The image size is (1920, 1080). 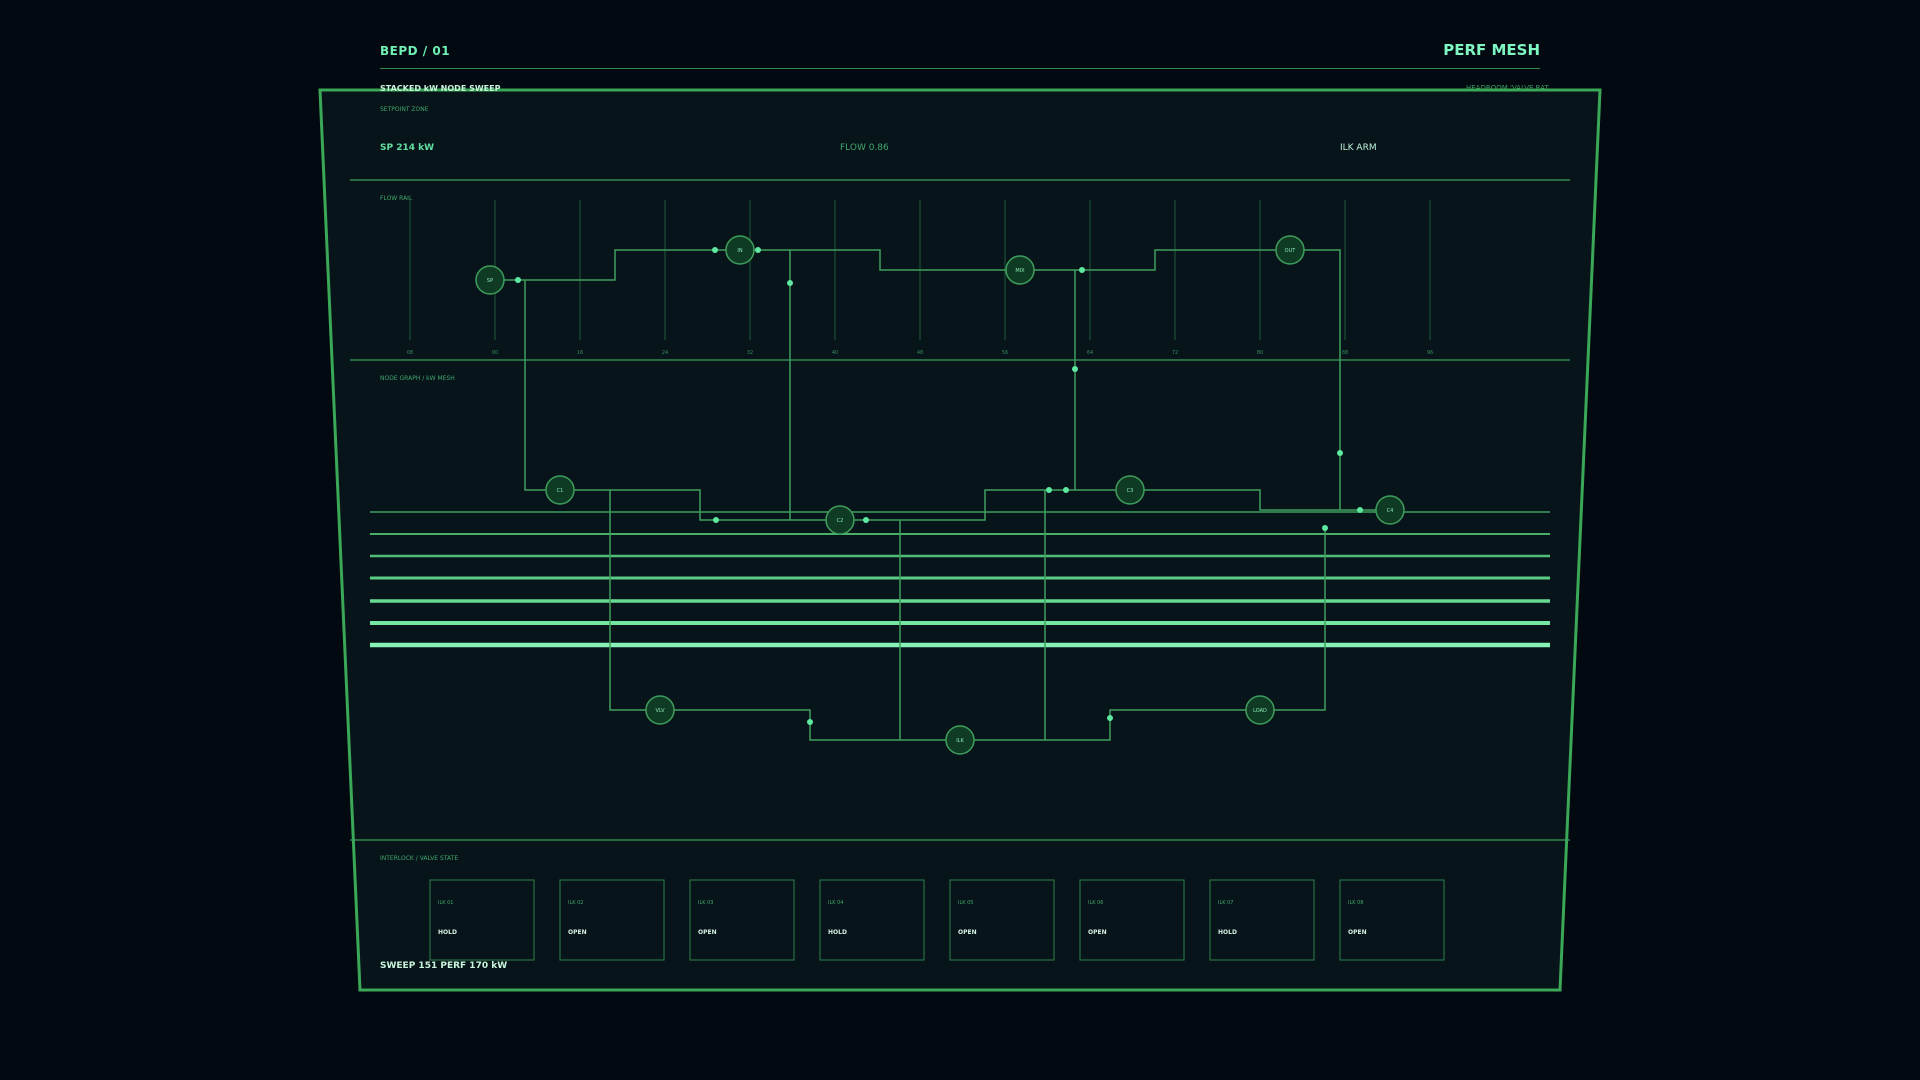 What do you see at coordinates (706, 903) in the screenshot?
I see `valve-id: ILK 03` at bounding box center [706, 903].